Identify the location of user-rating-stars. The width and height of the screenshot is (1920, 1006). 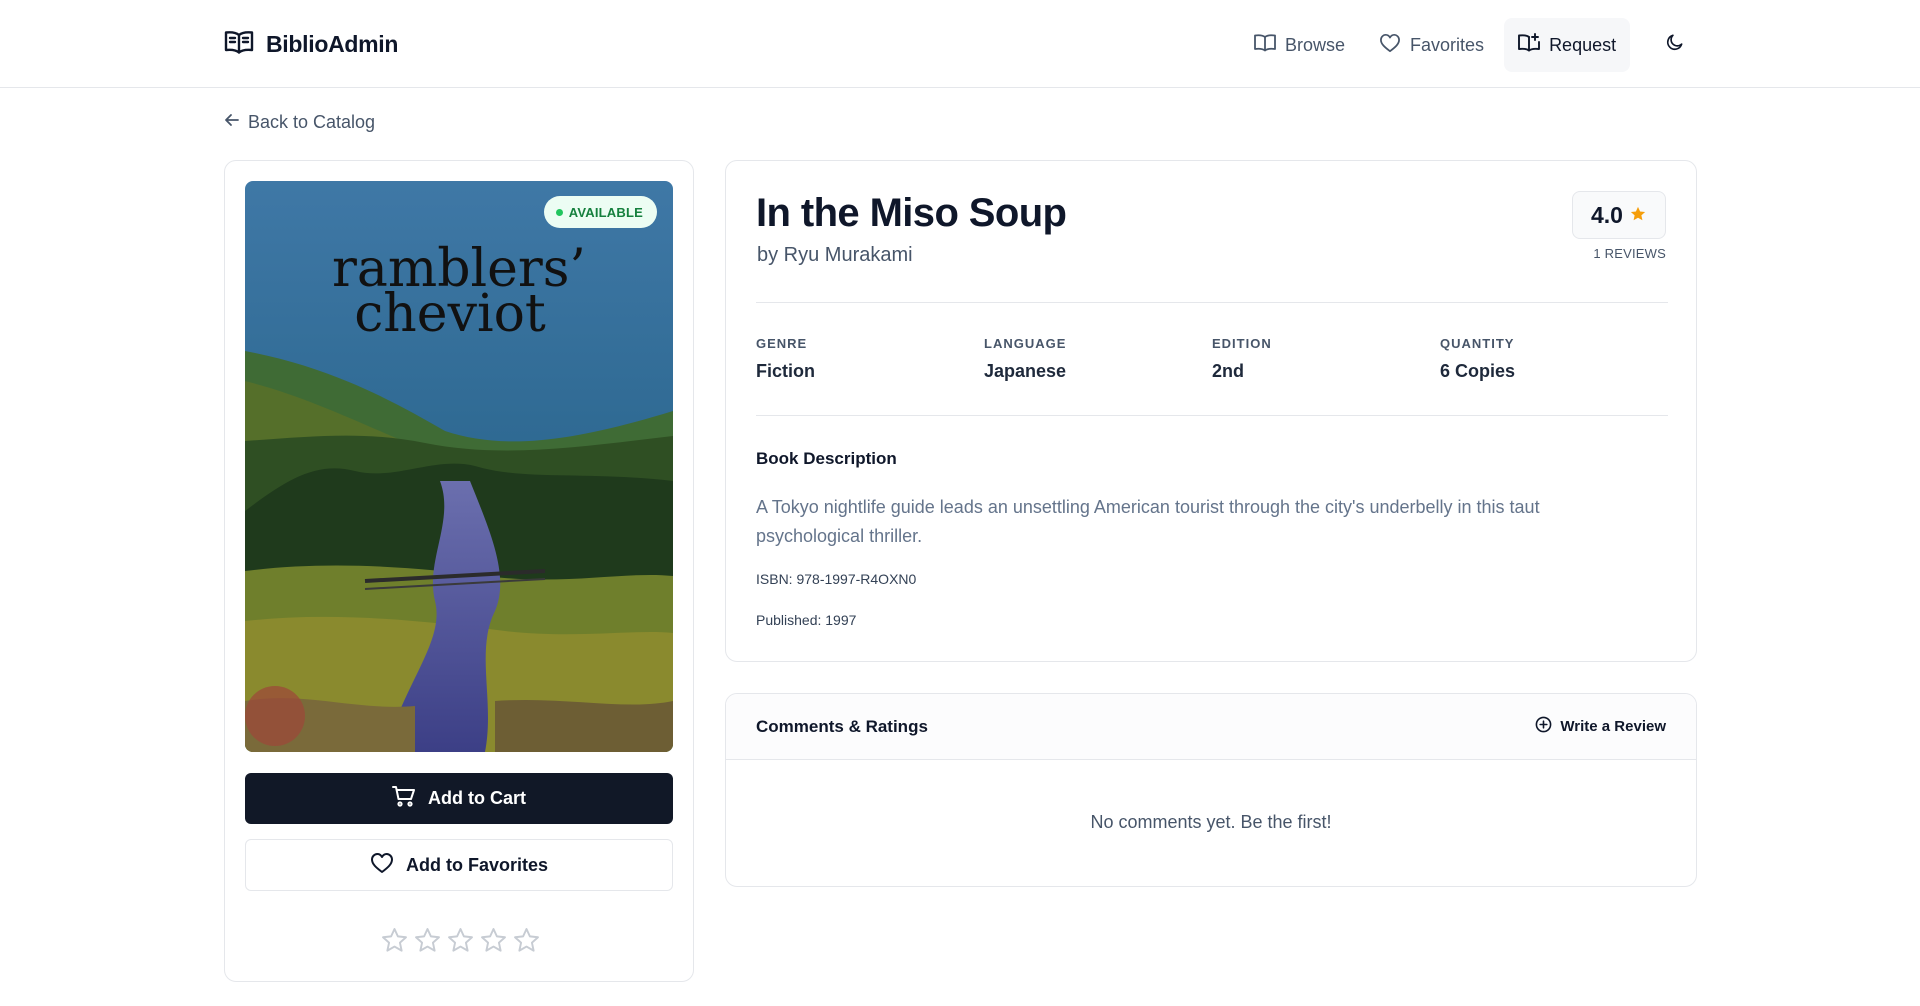
(460, 940).